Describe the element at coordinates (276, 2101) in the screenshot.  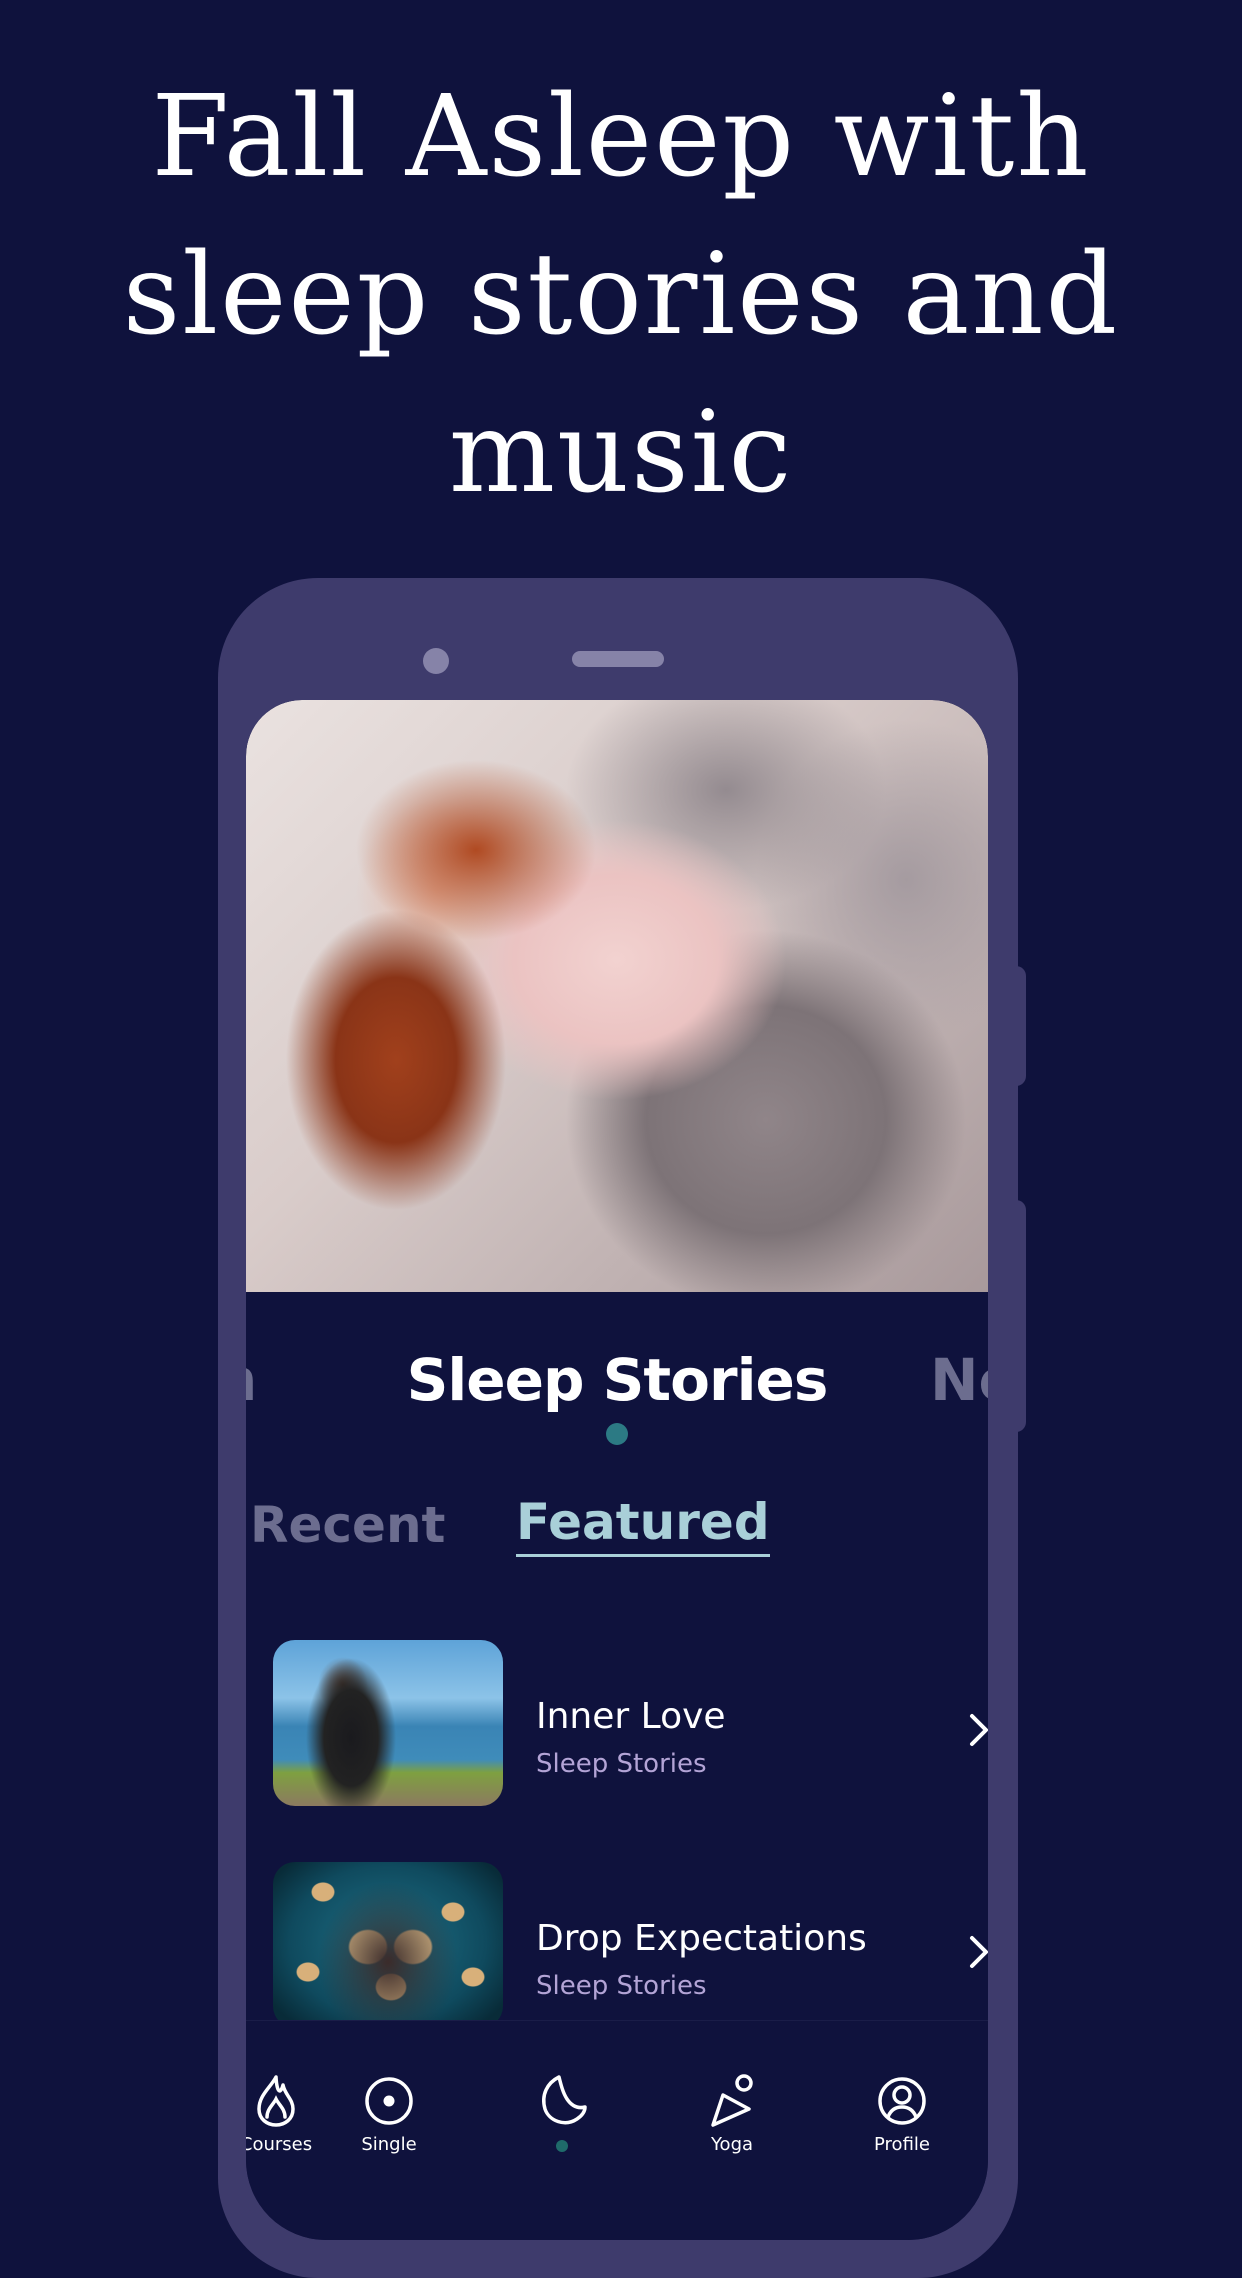
I see `flame-icon` at that location.